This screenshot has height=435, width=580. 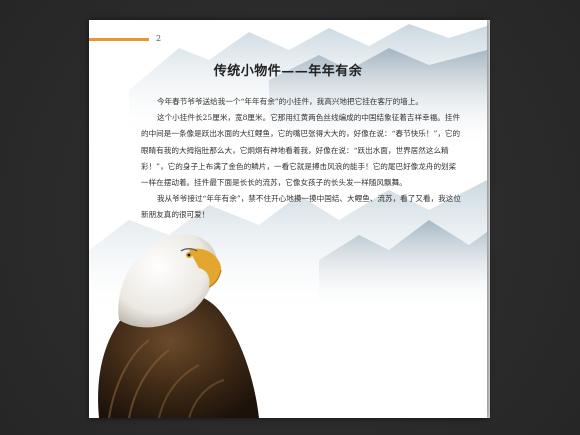 What do you see at coordinates (179, 326) in the screenshot?
I see `eagle-illustration` at bounding box center [179, 326].